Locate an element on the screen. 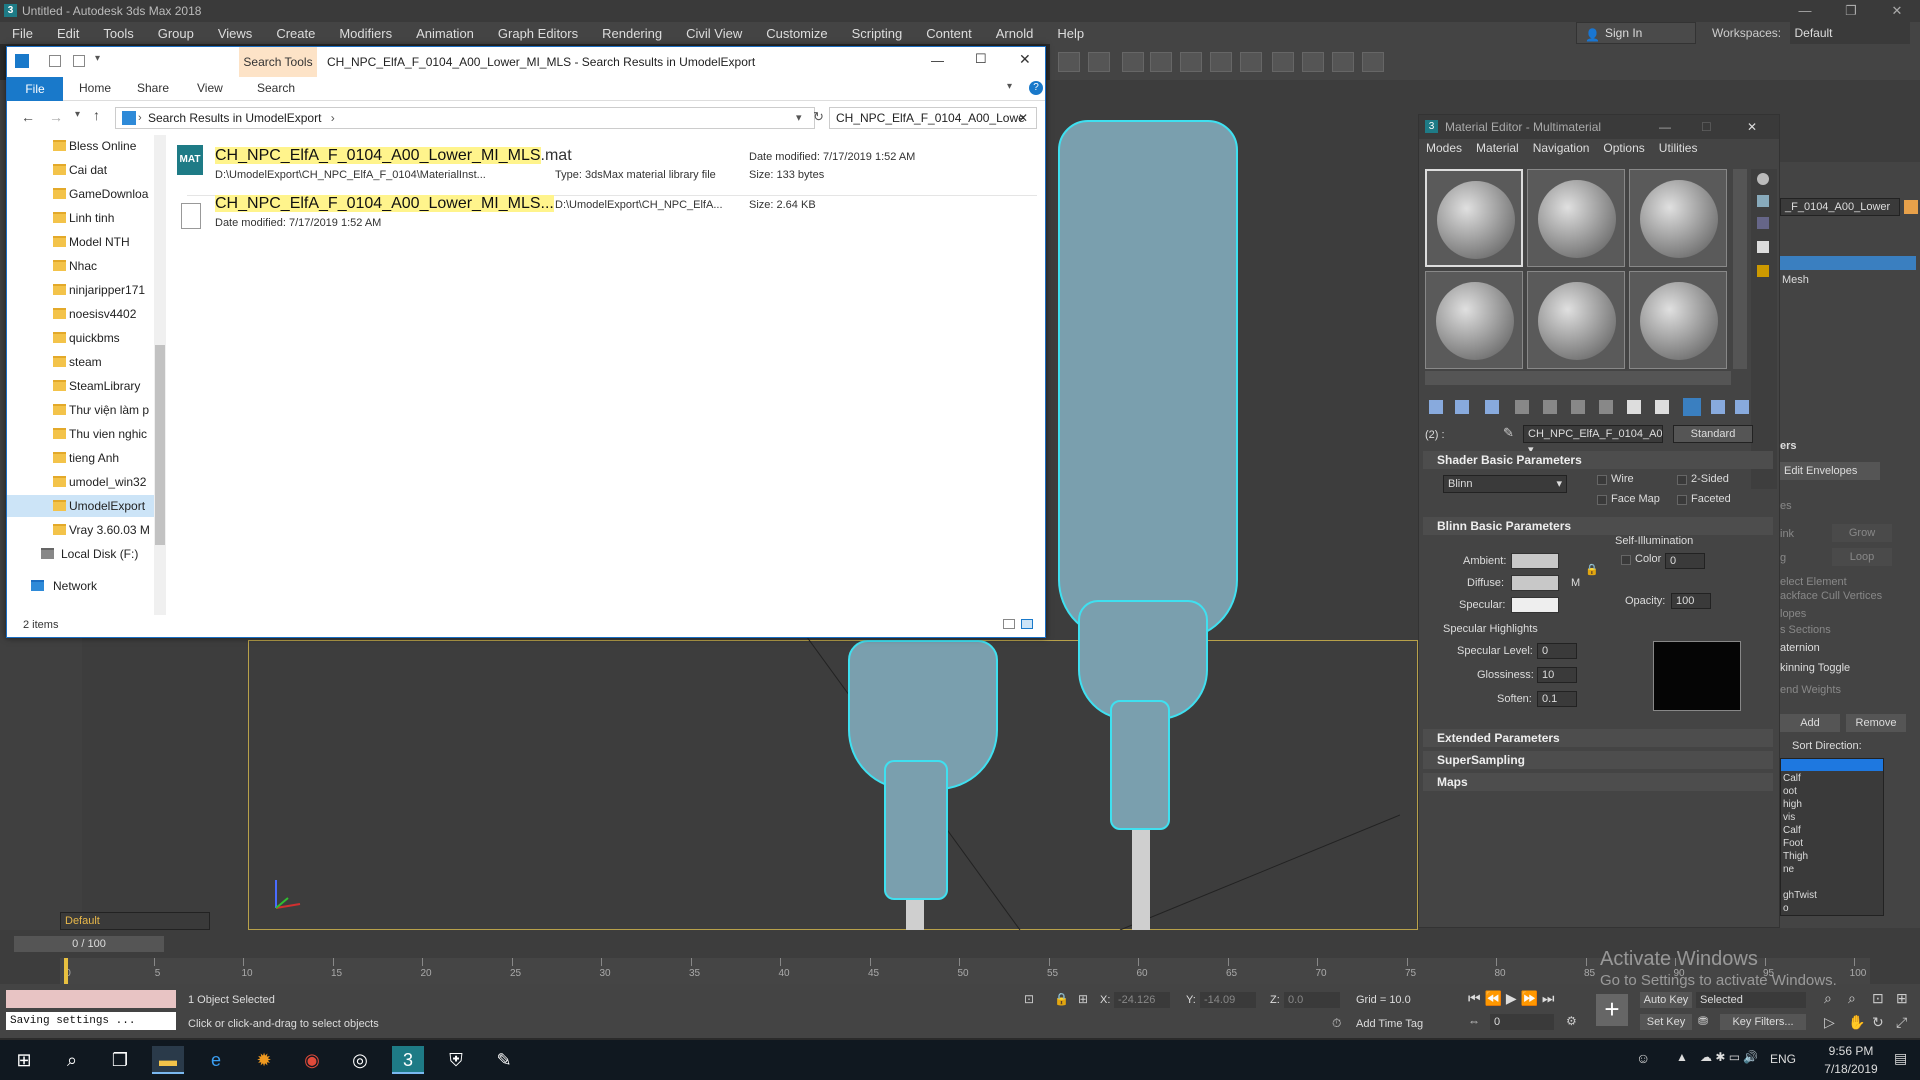 The image size is (1920, 1080). bone-list-item: ghTwist is located at coordinates (1800, 895).